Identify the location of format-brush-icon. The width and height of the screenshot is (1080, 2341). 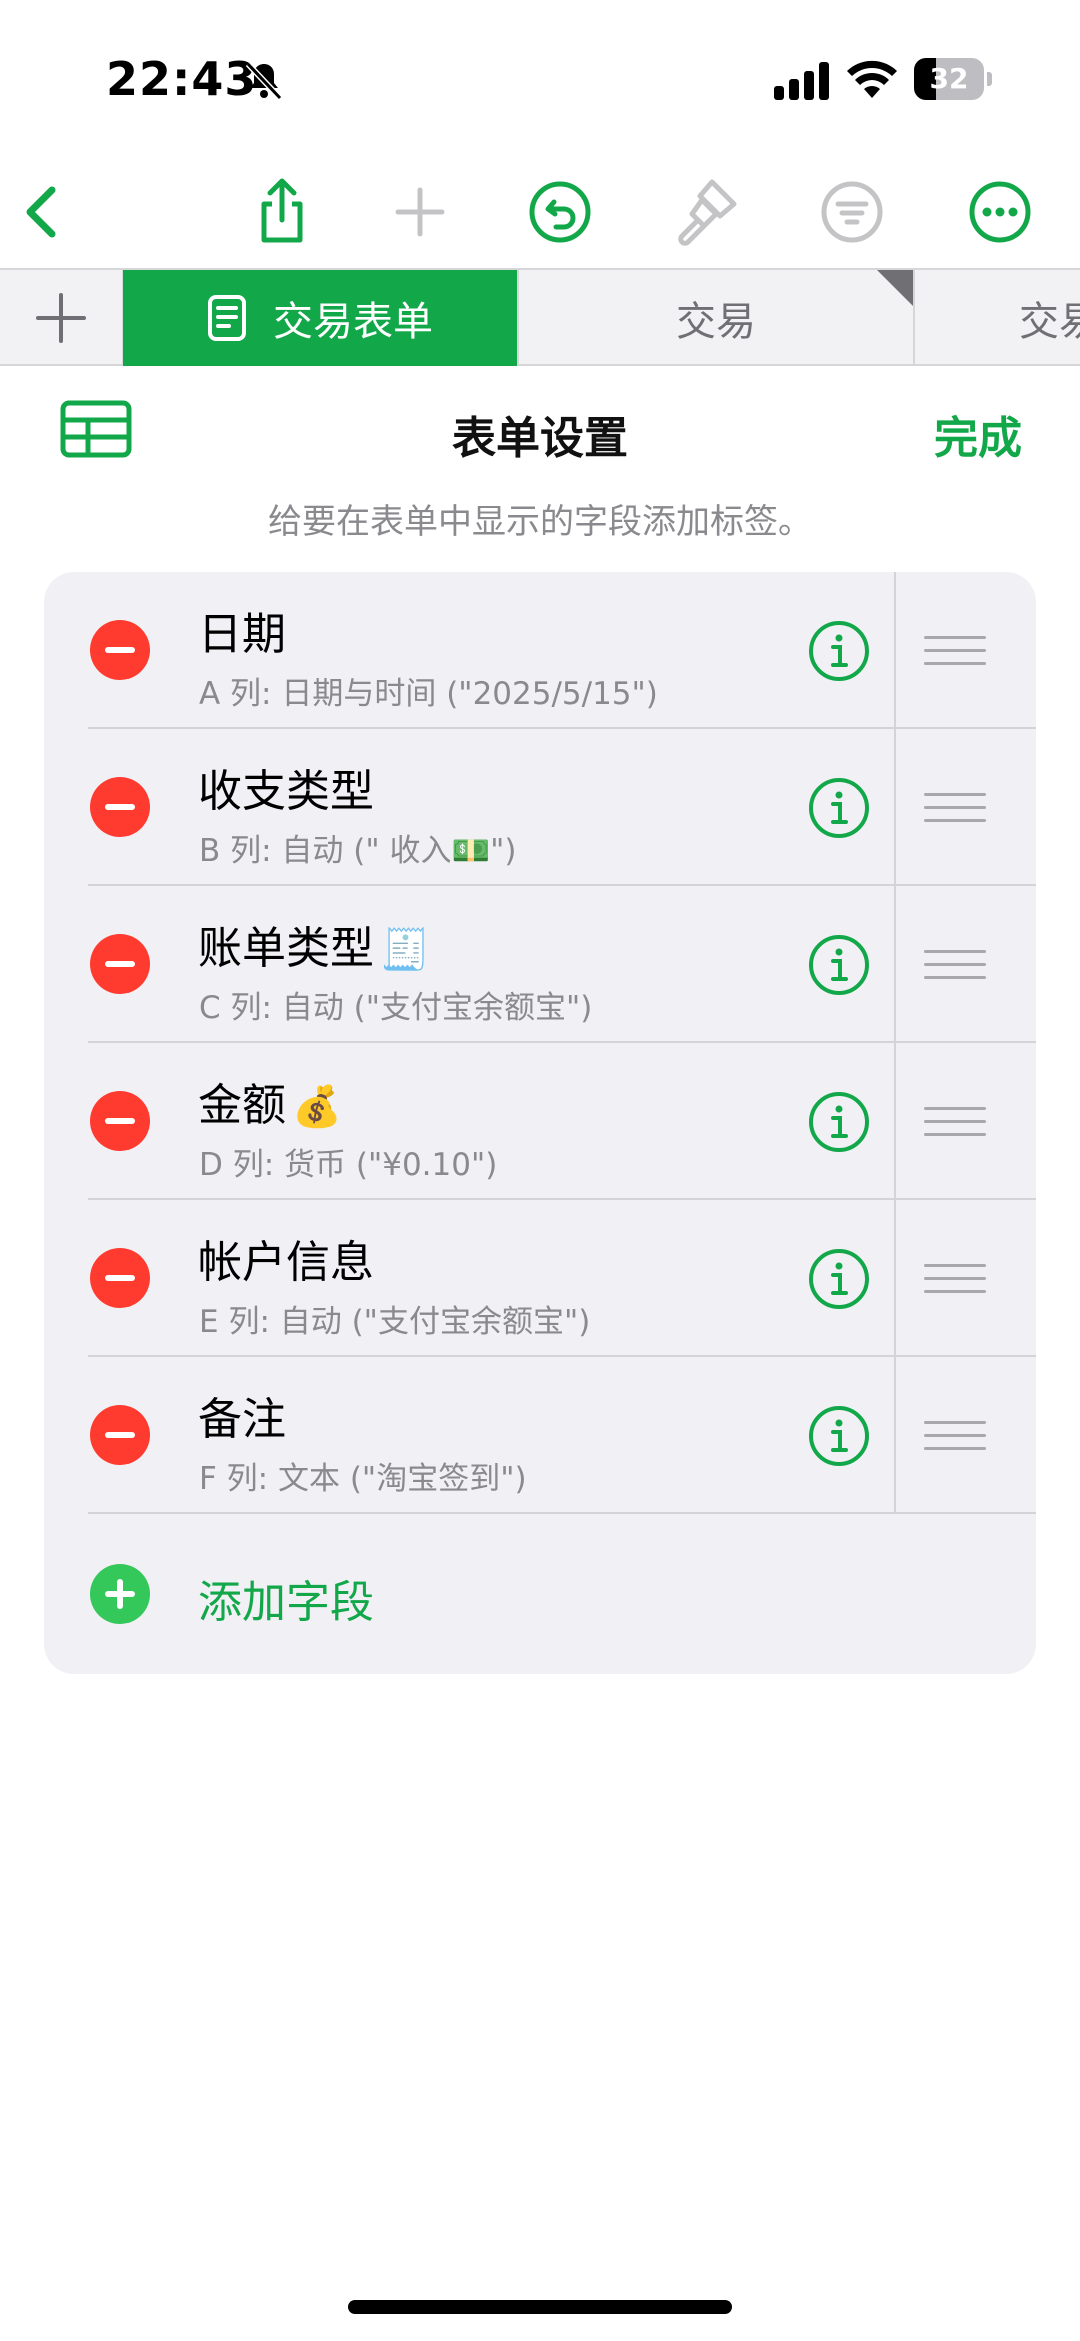
(707, 212).